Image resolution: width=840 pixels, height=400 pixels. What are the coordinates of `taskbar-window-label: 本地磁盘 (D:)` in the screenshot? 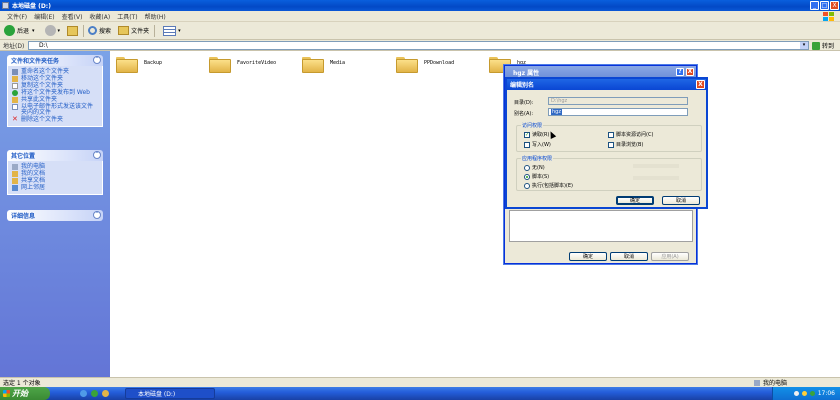 It's located at (157, 394).